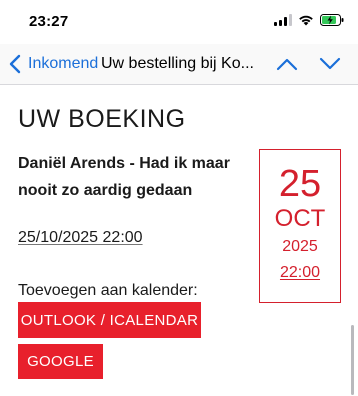 The width and height of the screenshot is (358, 396). I want to click on status-icons, so click(309, 20).